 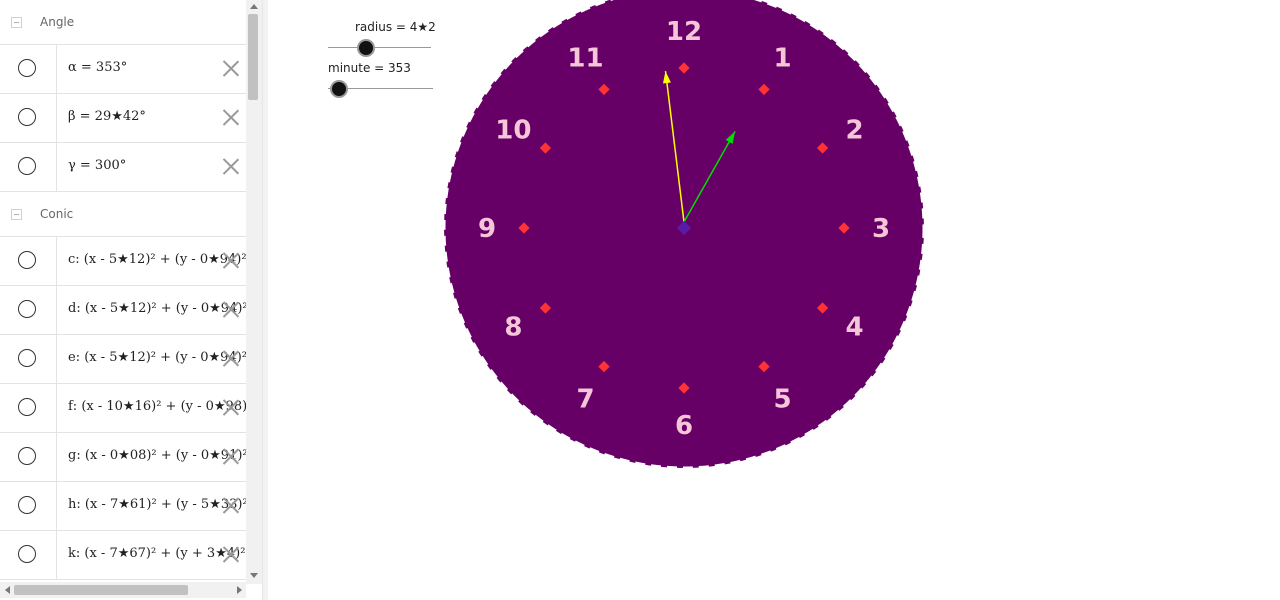 What do you see at coordinates (156, 553) in the screenshot?
I see `row-text: k: (x - 7★67)² + (y + 3★4)²` at bounding box center [156, 553].